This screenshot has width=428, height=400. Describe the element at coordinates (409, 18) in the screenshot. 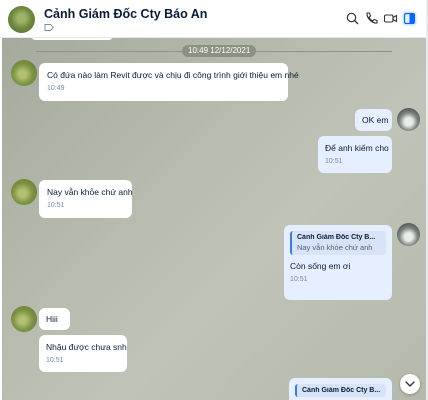

I see `sidebar-toggle-icon` at that location.